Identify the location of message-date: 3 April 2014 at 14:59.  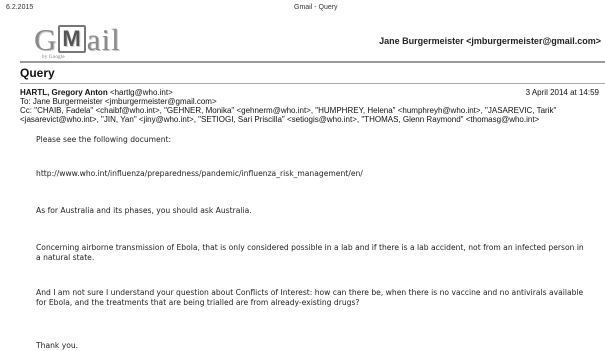
(562, 92).